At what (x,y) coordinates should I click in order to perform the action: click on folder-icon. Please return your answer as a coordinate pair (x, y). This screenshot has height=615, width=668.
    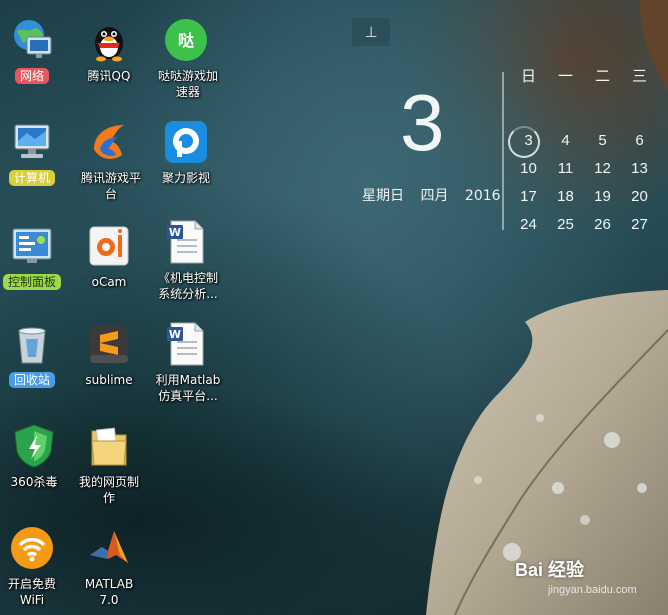
    Looking at the image, I should click on (109, 446).